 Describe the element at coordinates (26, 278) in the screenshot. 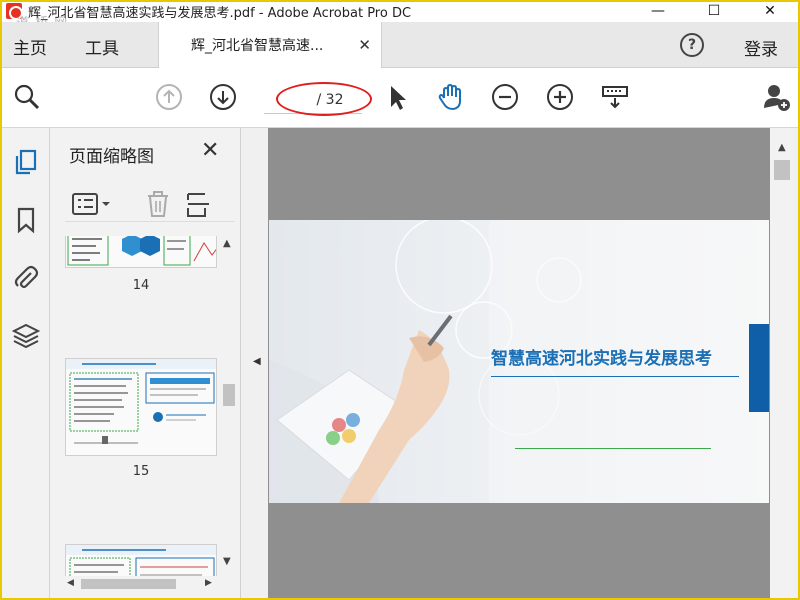

I see `attachment-icon` at that location.